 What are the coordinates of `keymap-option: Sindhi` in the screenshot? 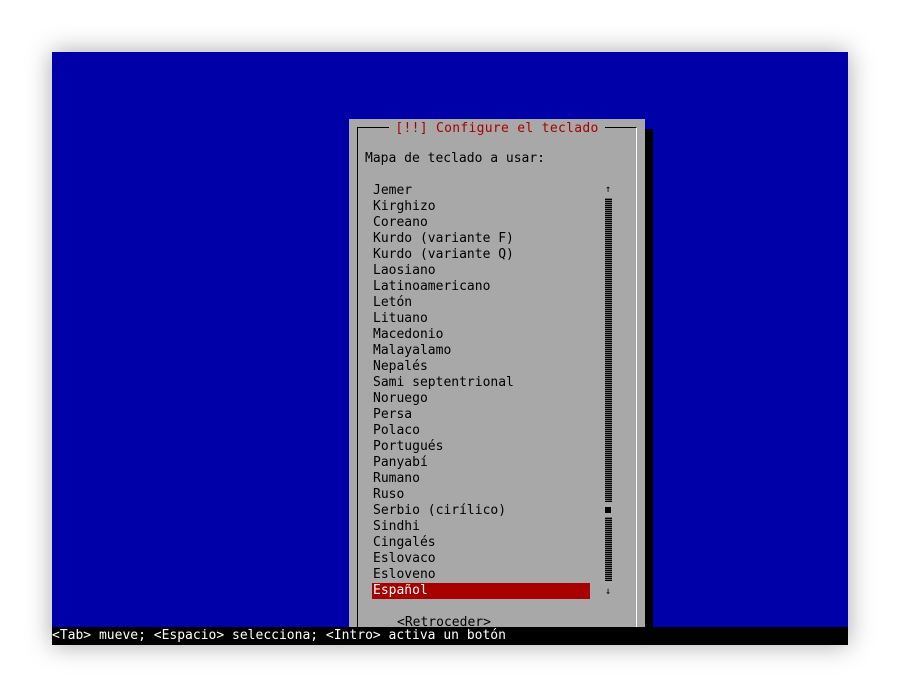 It's located at (481, 527).